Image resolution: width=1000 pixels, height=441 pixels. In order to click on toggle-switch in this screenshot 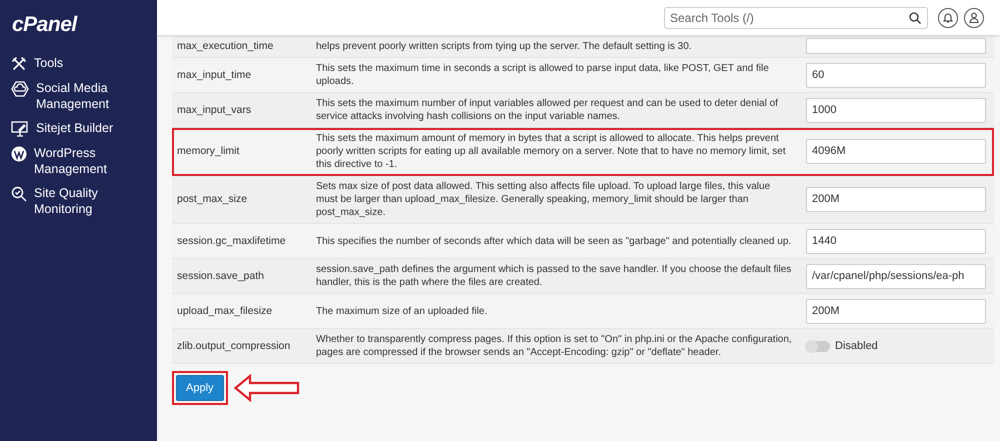, I will do `click(818, 346)`.